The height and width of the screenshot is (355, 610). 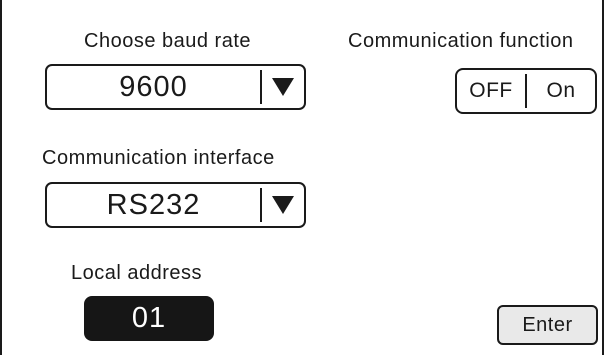 I want to click on communication-interface-label: Communication interface, so click(x=158, y=158).